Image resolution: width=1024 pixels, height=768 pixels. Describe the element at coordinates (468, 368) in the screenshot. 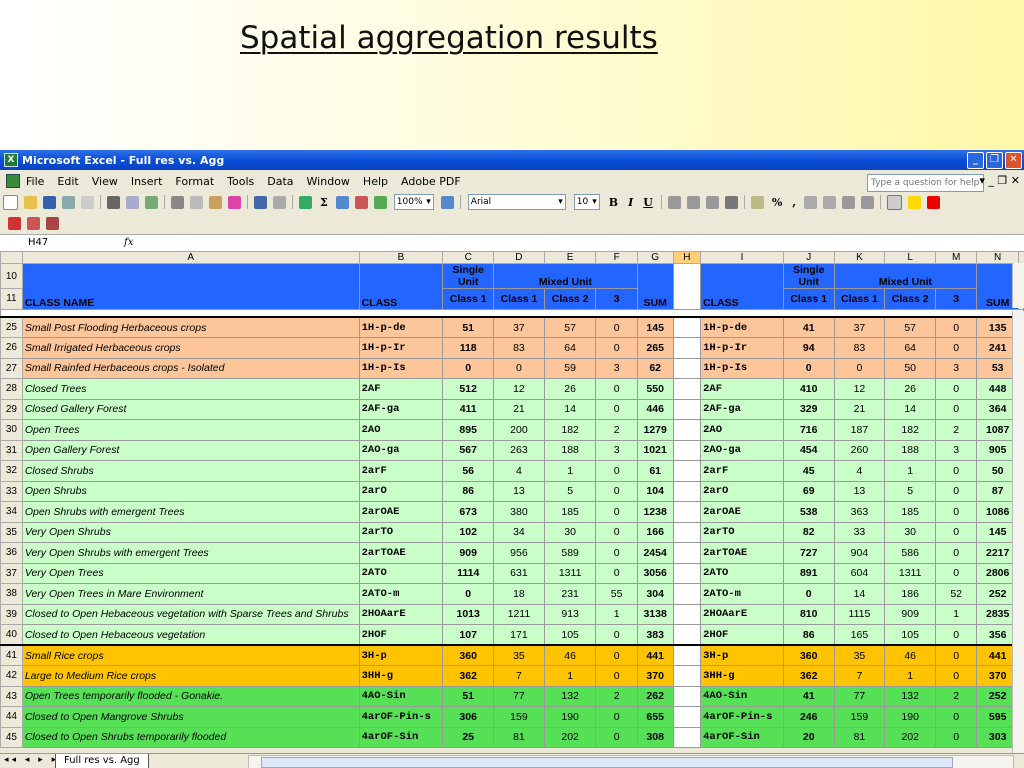

I see `single-class1-cell: 0` at that location.